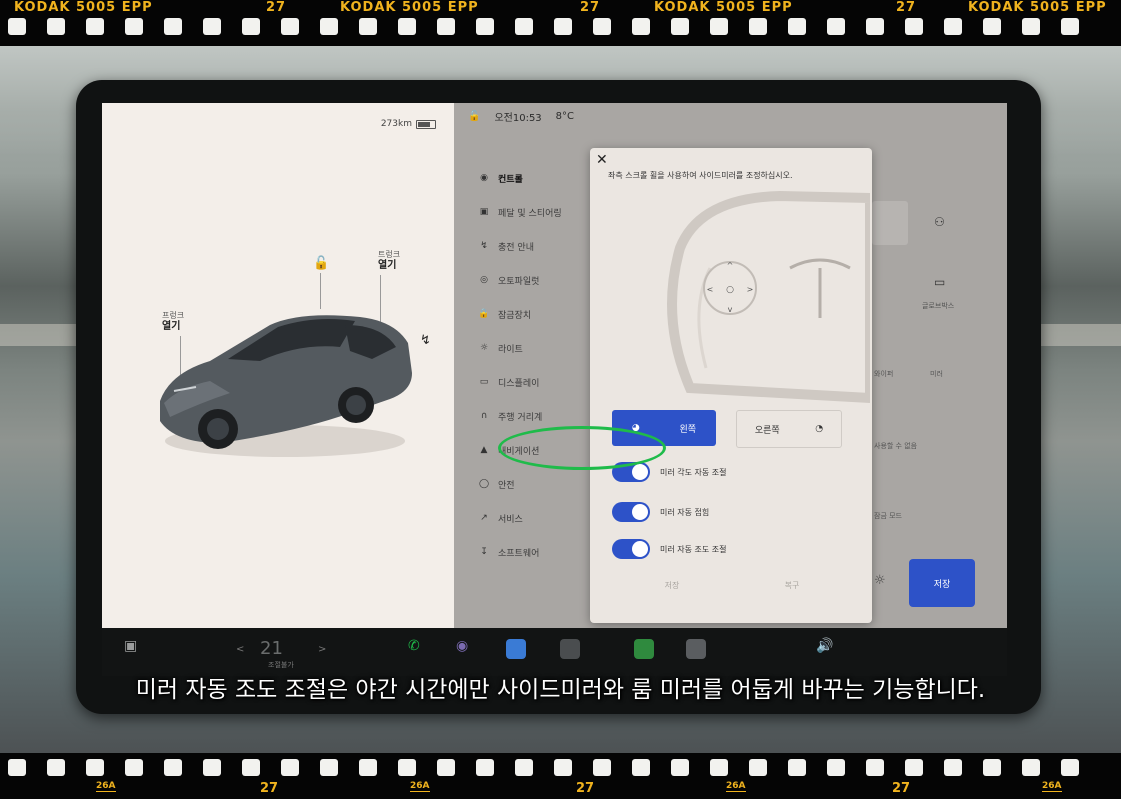 The image size is (1121, 799). Describe the element at coordinates (560, 776) in the screenshot. I see `film-strip-bottom: 26A 27 26A 27 26A 27 26A` at that location.